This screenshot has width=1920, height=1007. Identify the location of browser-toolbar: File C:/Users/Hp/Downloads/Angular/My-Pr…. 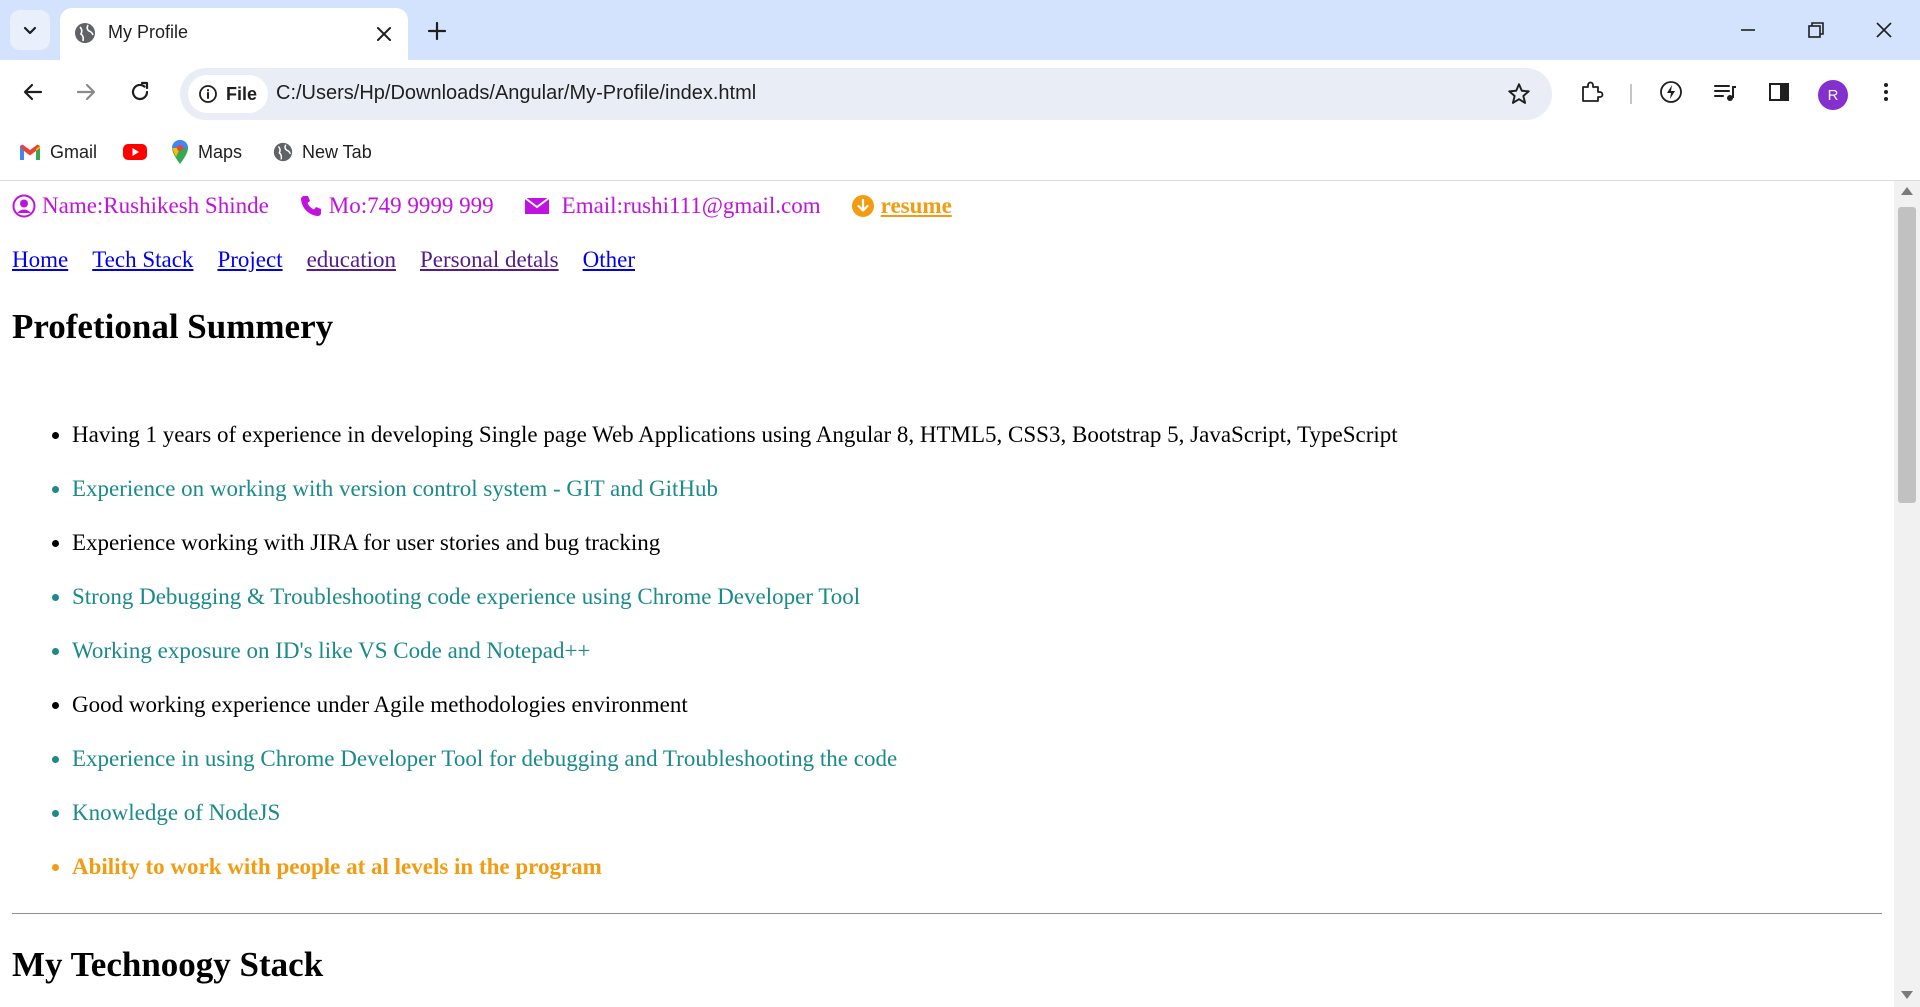
(960, 92).